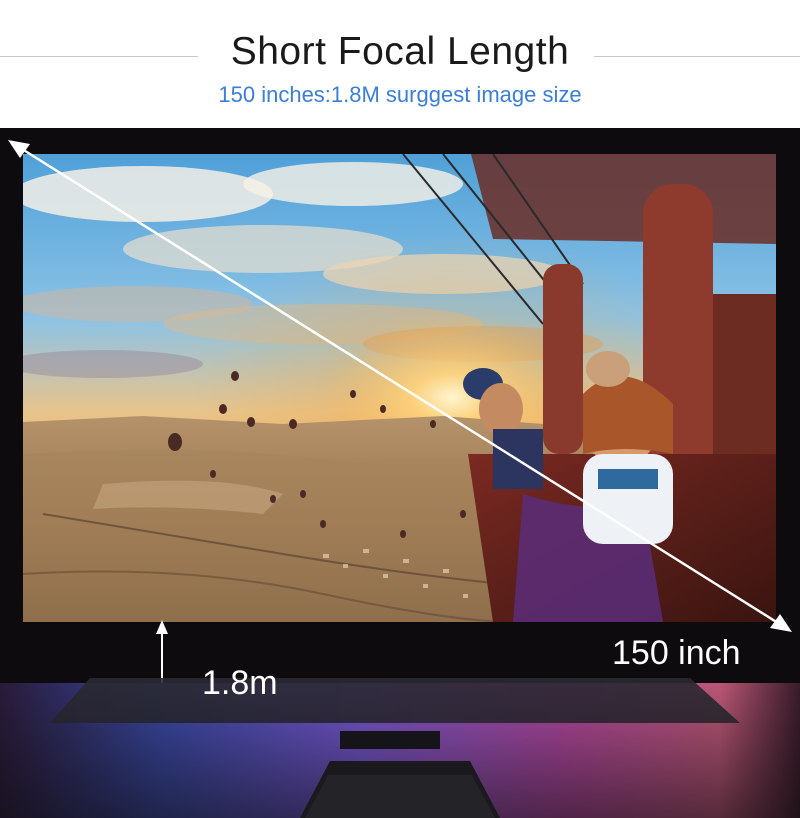 Image resolution: width=800 pixels, height=818 pixels. Describe the element at coordinates (162, 627) in the screenshot. I see `distance-arrowhead-up-icon` at that location.